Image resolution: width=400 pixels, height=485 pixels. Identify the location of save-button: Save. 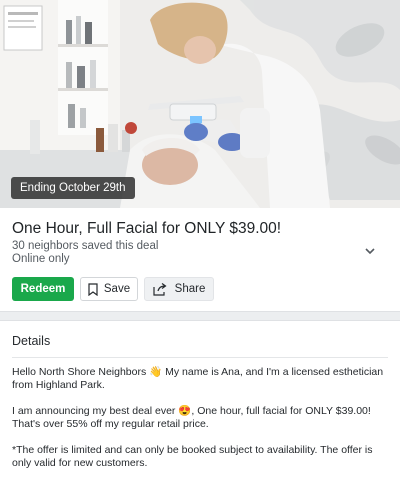
(109, 289).